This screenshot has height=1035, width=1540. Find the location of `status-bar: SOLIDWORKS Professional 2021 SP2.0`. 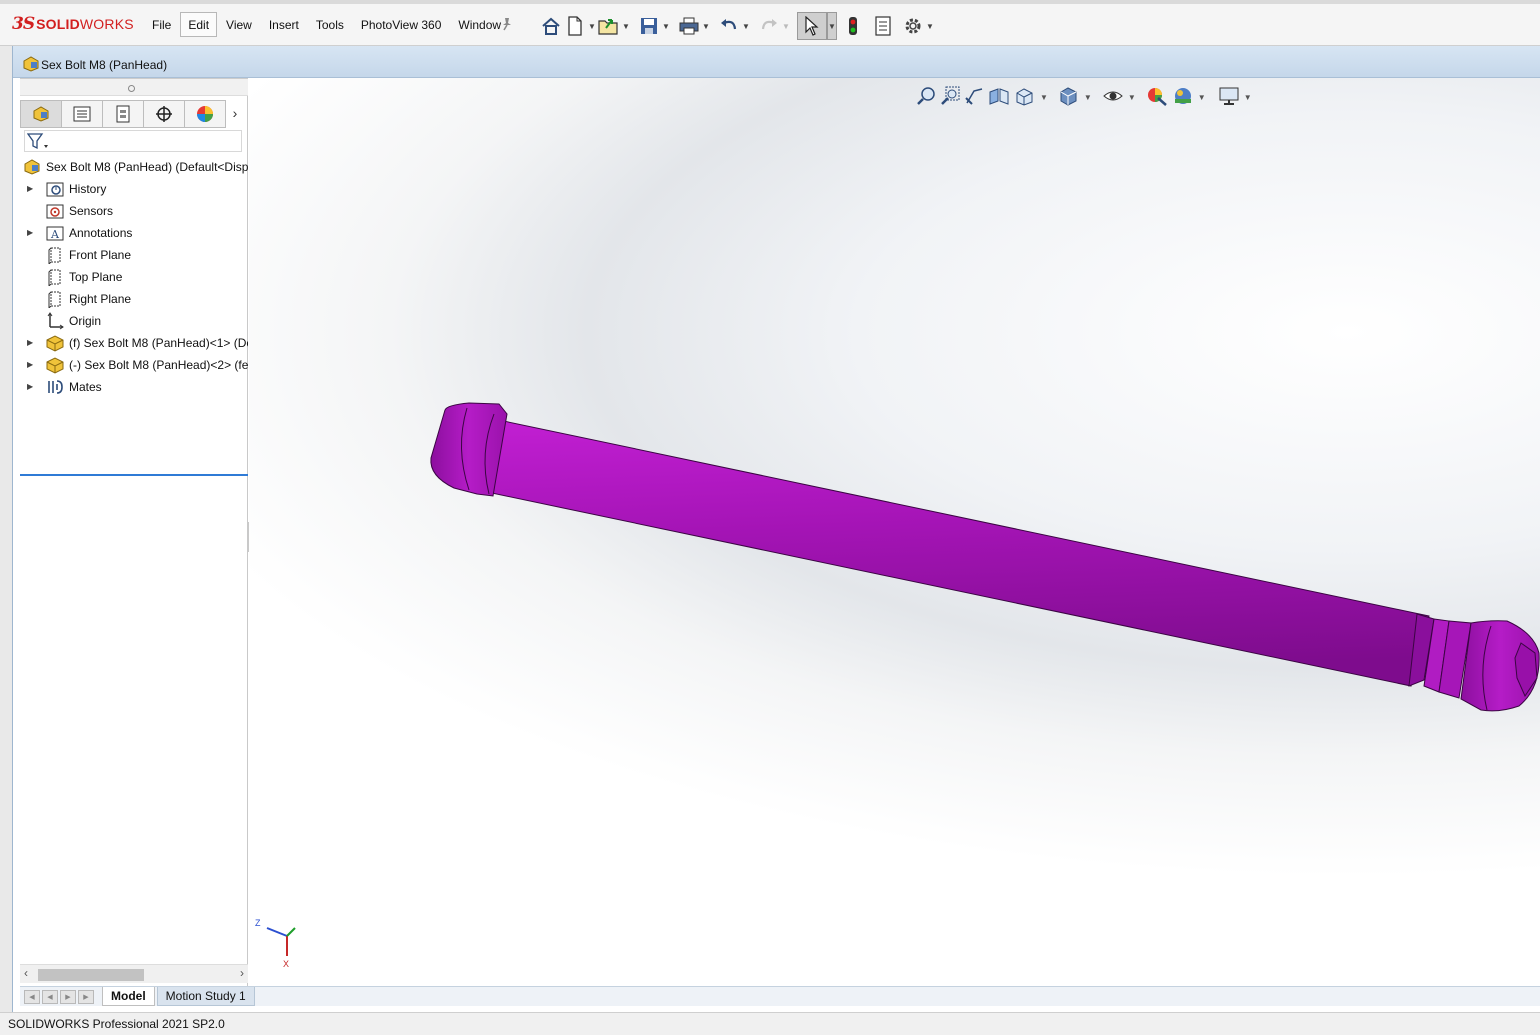

status-bar: SOLIDWORKS Professional 2021 SP2.0 is located at coordinates (770, 1023).